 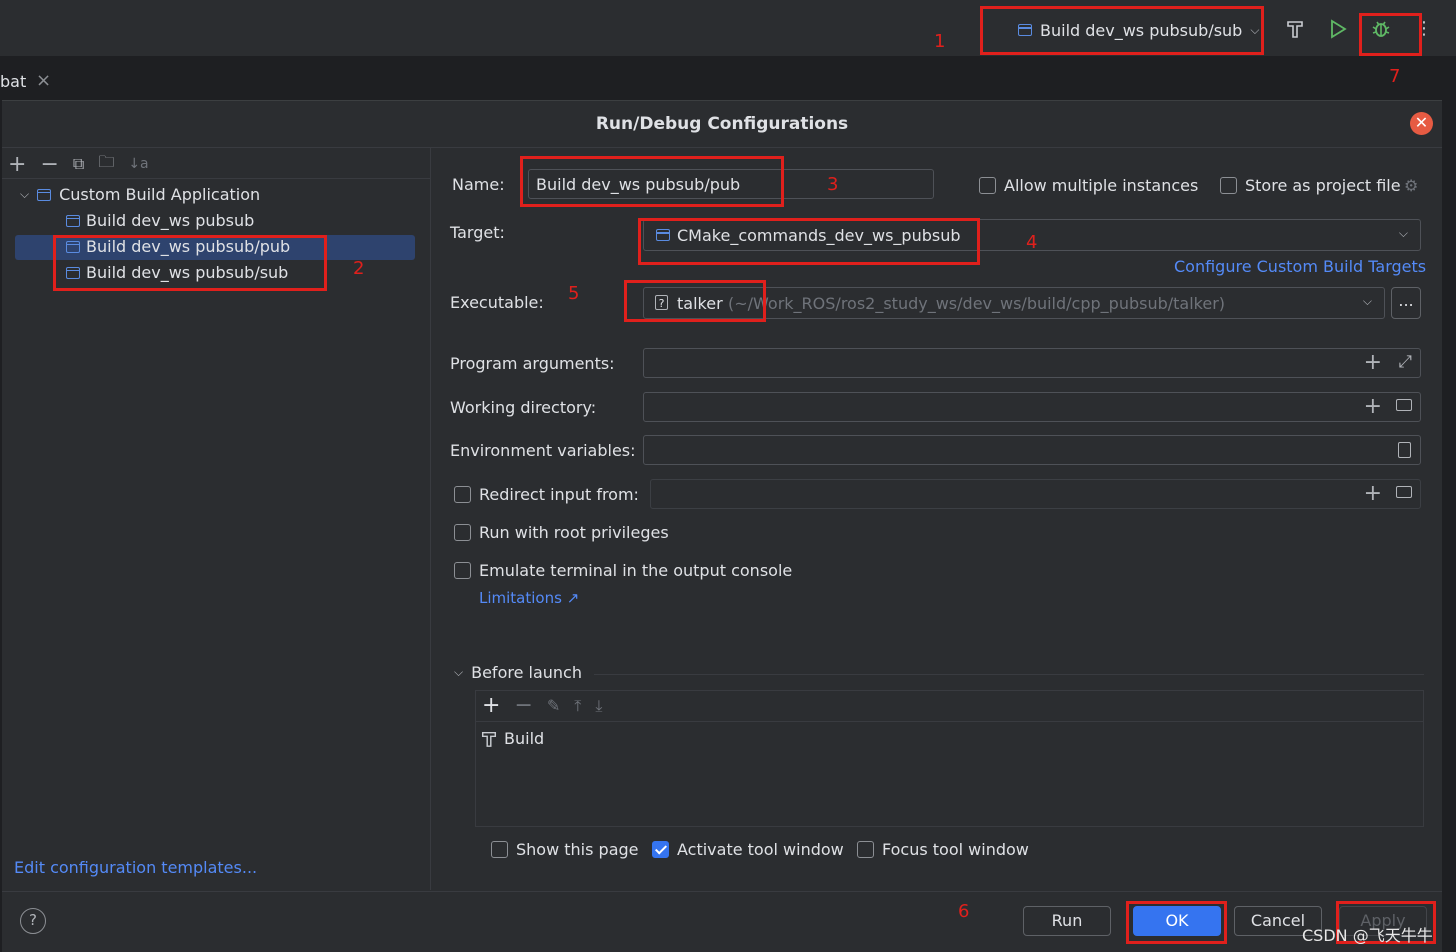 I want to click on sort-icon: ↓a, so click(x=138, y=164).